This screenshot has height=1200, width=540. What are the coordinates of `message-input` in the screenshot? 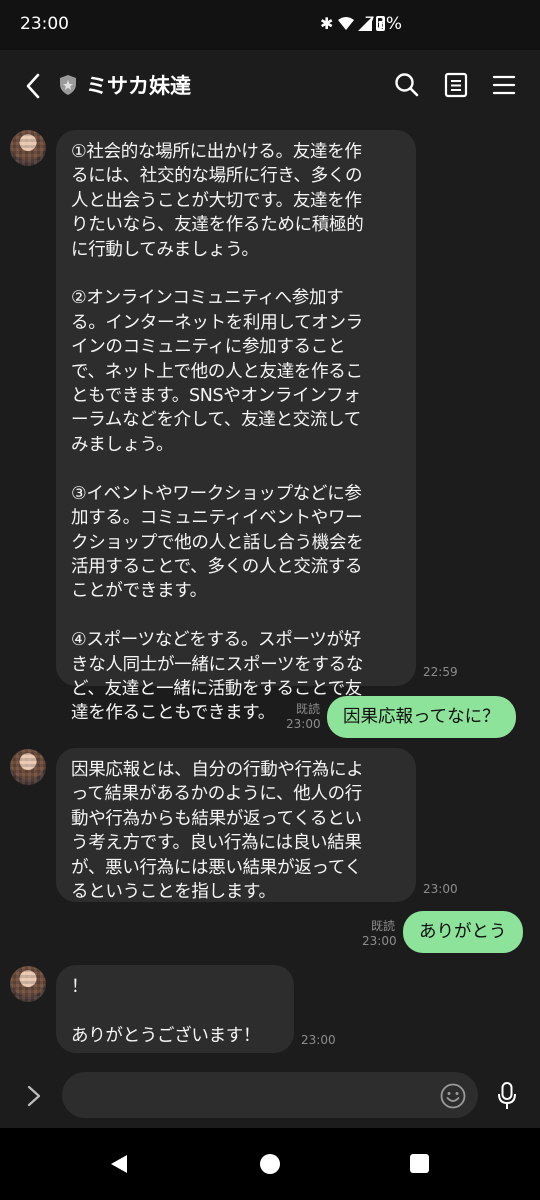 It's located at (270, 1095).